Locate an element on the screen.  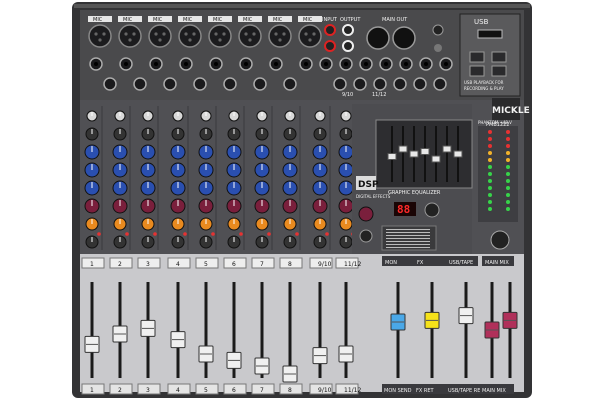
fx-return-knob is located at coordinates (366, 236).